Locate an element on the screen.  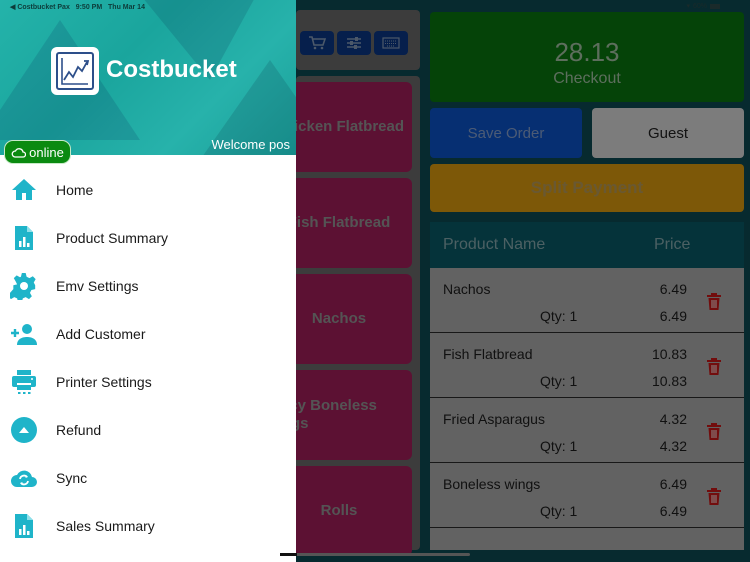
menu-item-sync: Sync is located at coordinates (148, 478).